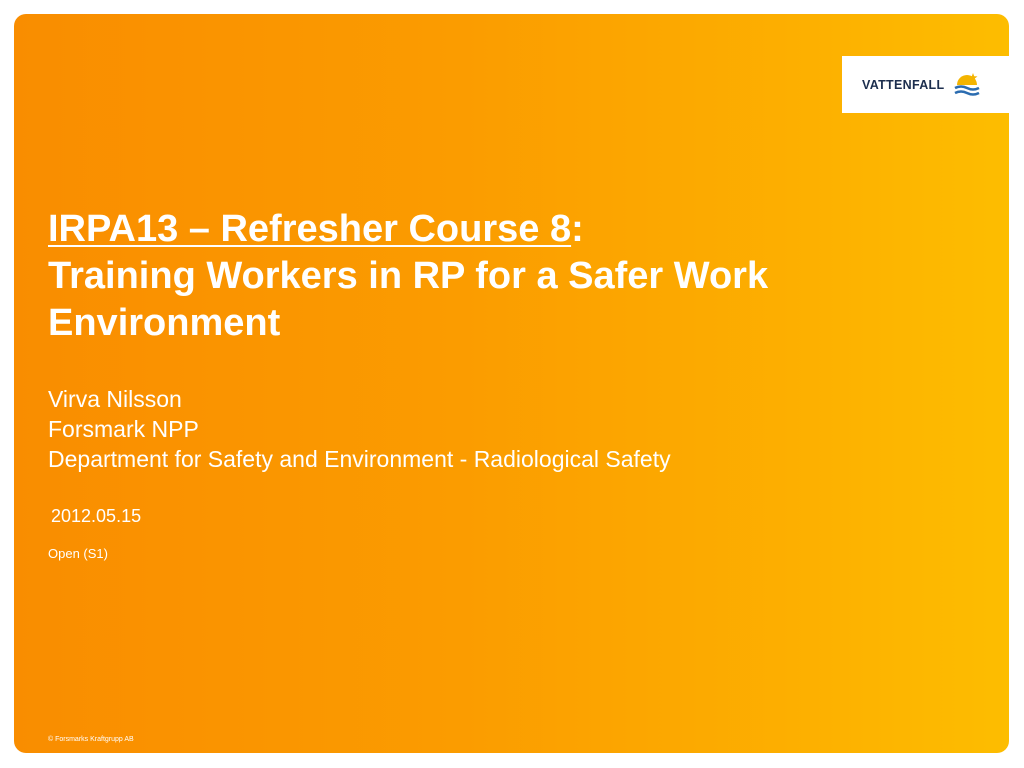 Image resolution: width=1024 pixels, height=768 pixels. I want to click on course-title: IRPA13 – Refresher Course 8, so click(310, 229).